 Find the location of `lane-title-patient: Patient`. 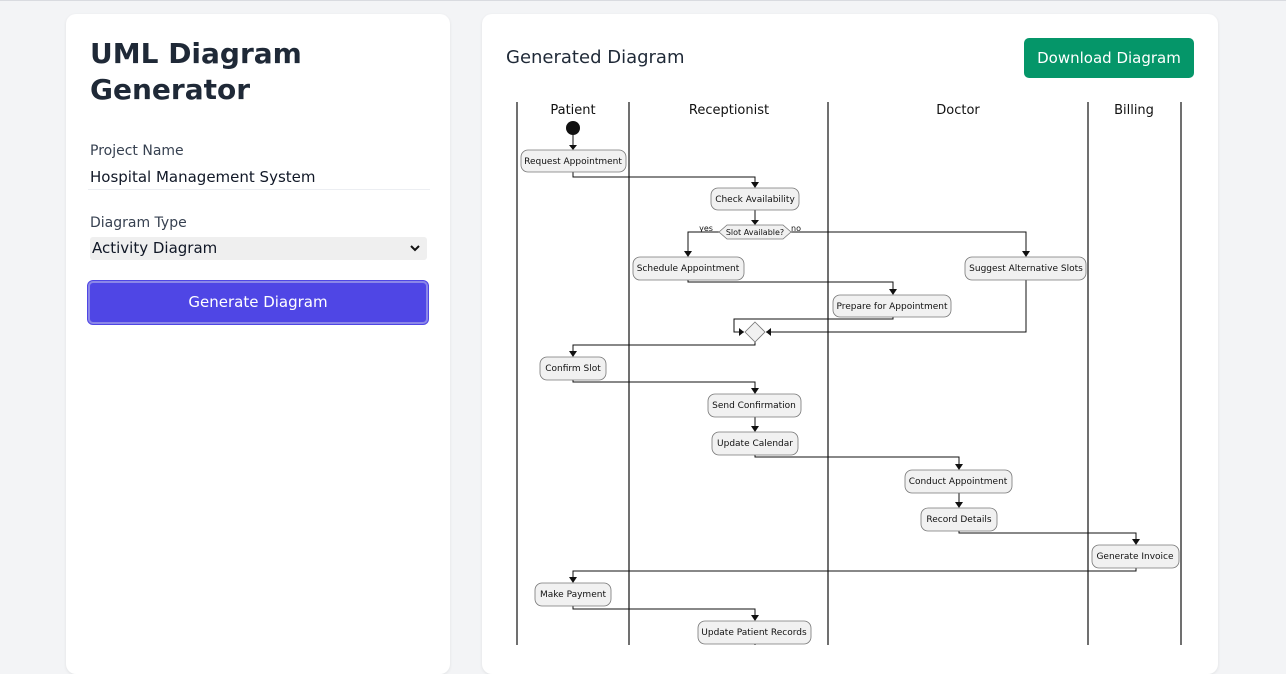

lane-title-patient: Patient is located at coordinates (572, 110).